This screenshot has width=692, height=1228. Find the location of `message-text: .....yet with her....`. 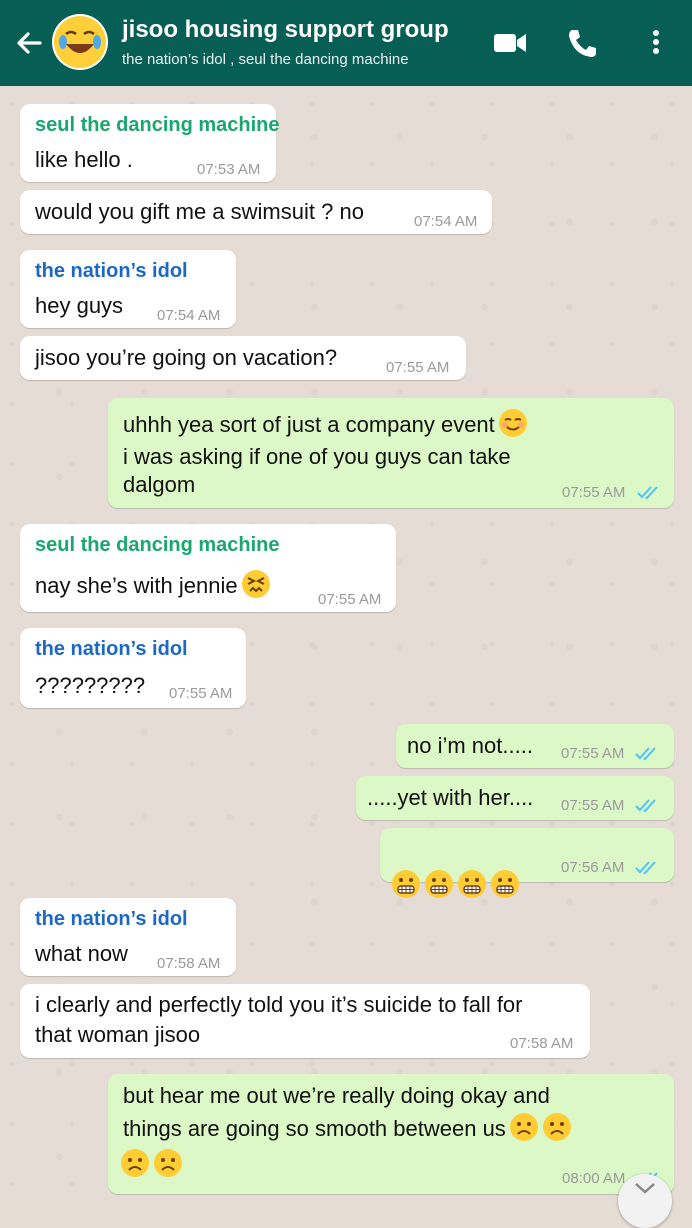

message-text: .....yet with her.... is located at coordinates (450, 797).